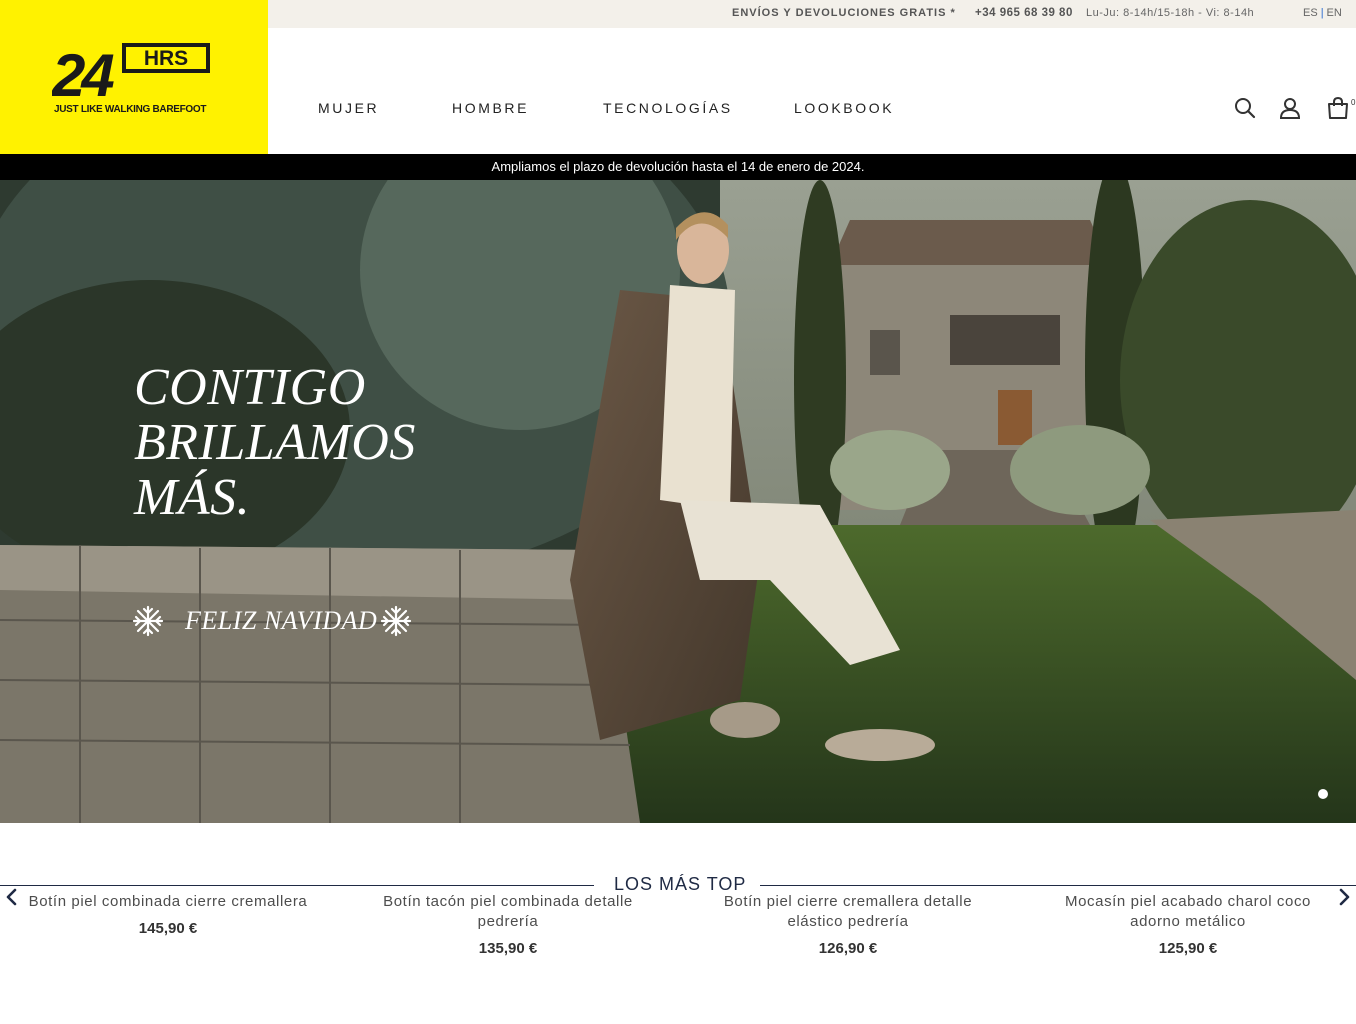 The height and width of the screenshot is (1024, 1356). Describe the element at coordinates (1290, 108) in the screenshot. I see `account-icon` at that location.